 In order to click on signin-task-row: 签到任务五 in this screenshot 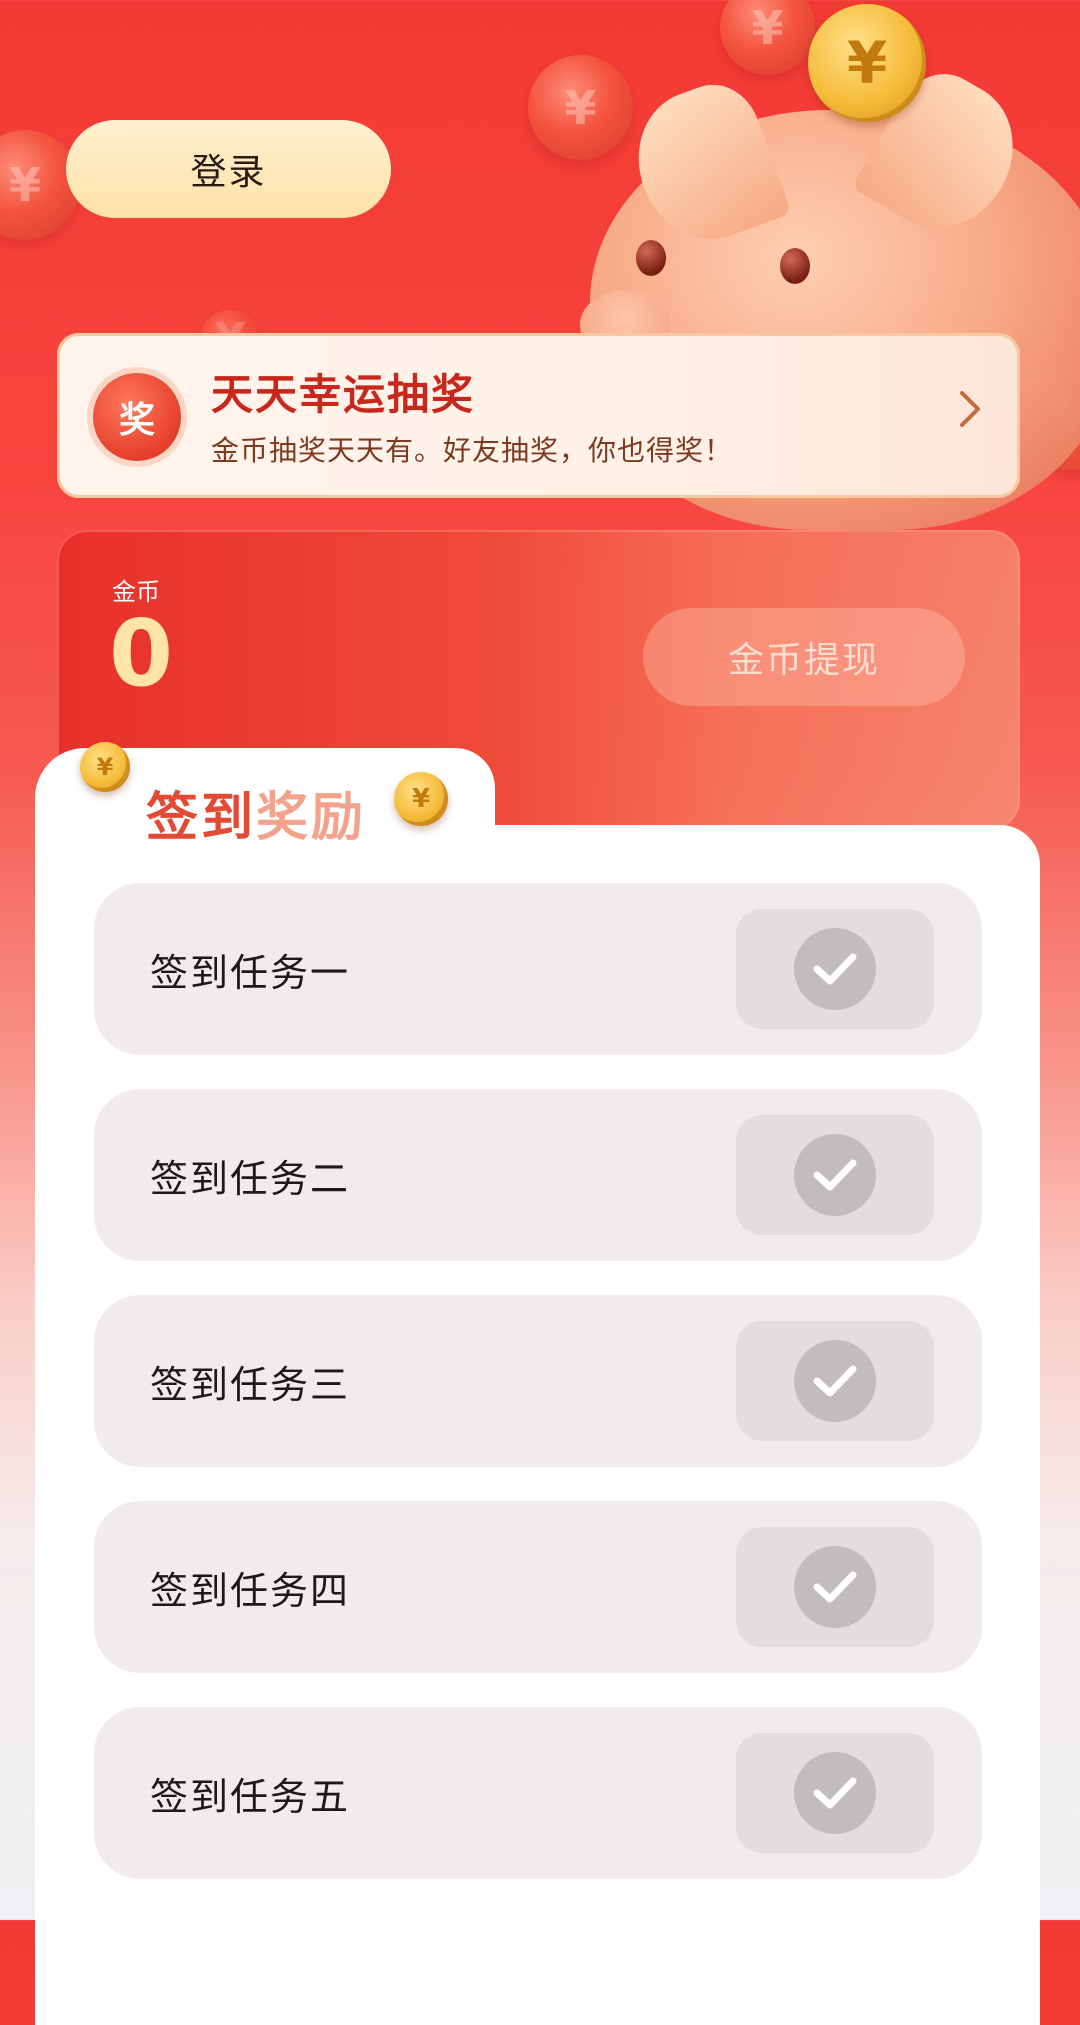, I will do `click(538, 1793)`.